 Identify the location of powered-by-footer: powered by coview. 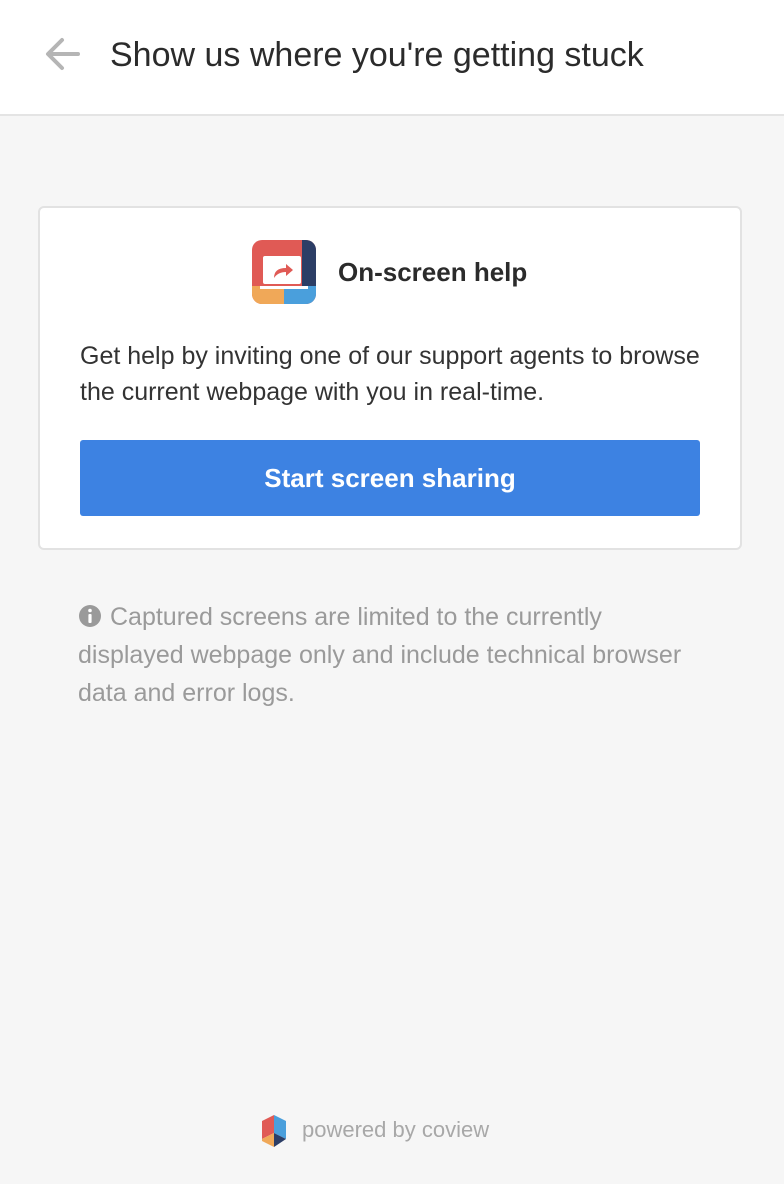
(373, 1130).